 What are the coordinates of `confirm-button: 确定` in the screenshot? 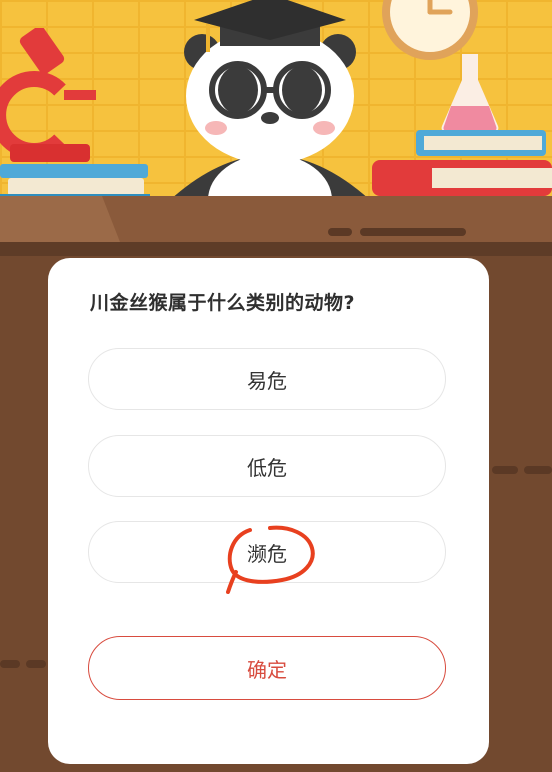 It's located at (267, 668).